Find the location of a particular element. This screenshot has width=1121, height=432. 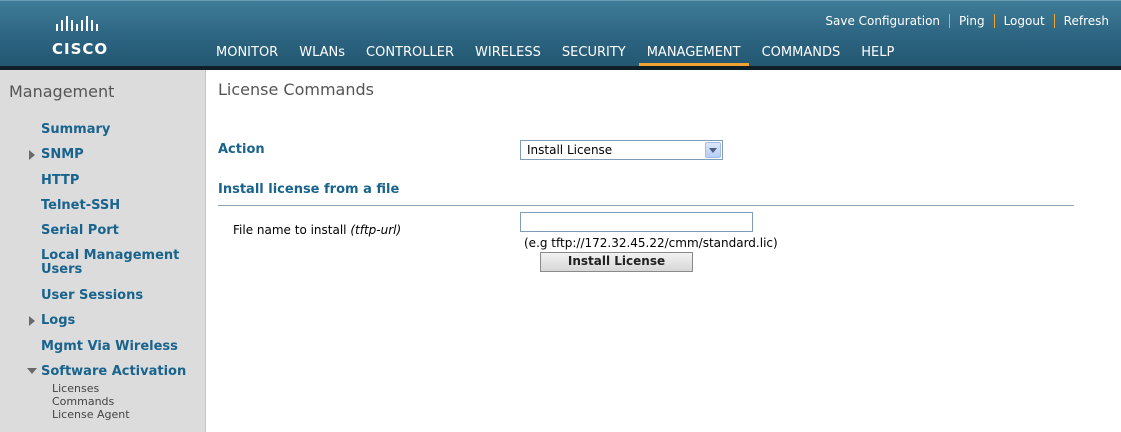

sidebar-subitem-commands: Commands is located at coordinates (83, 401).